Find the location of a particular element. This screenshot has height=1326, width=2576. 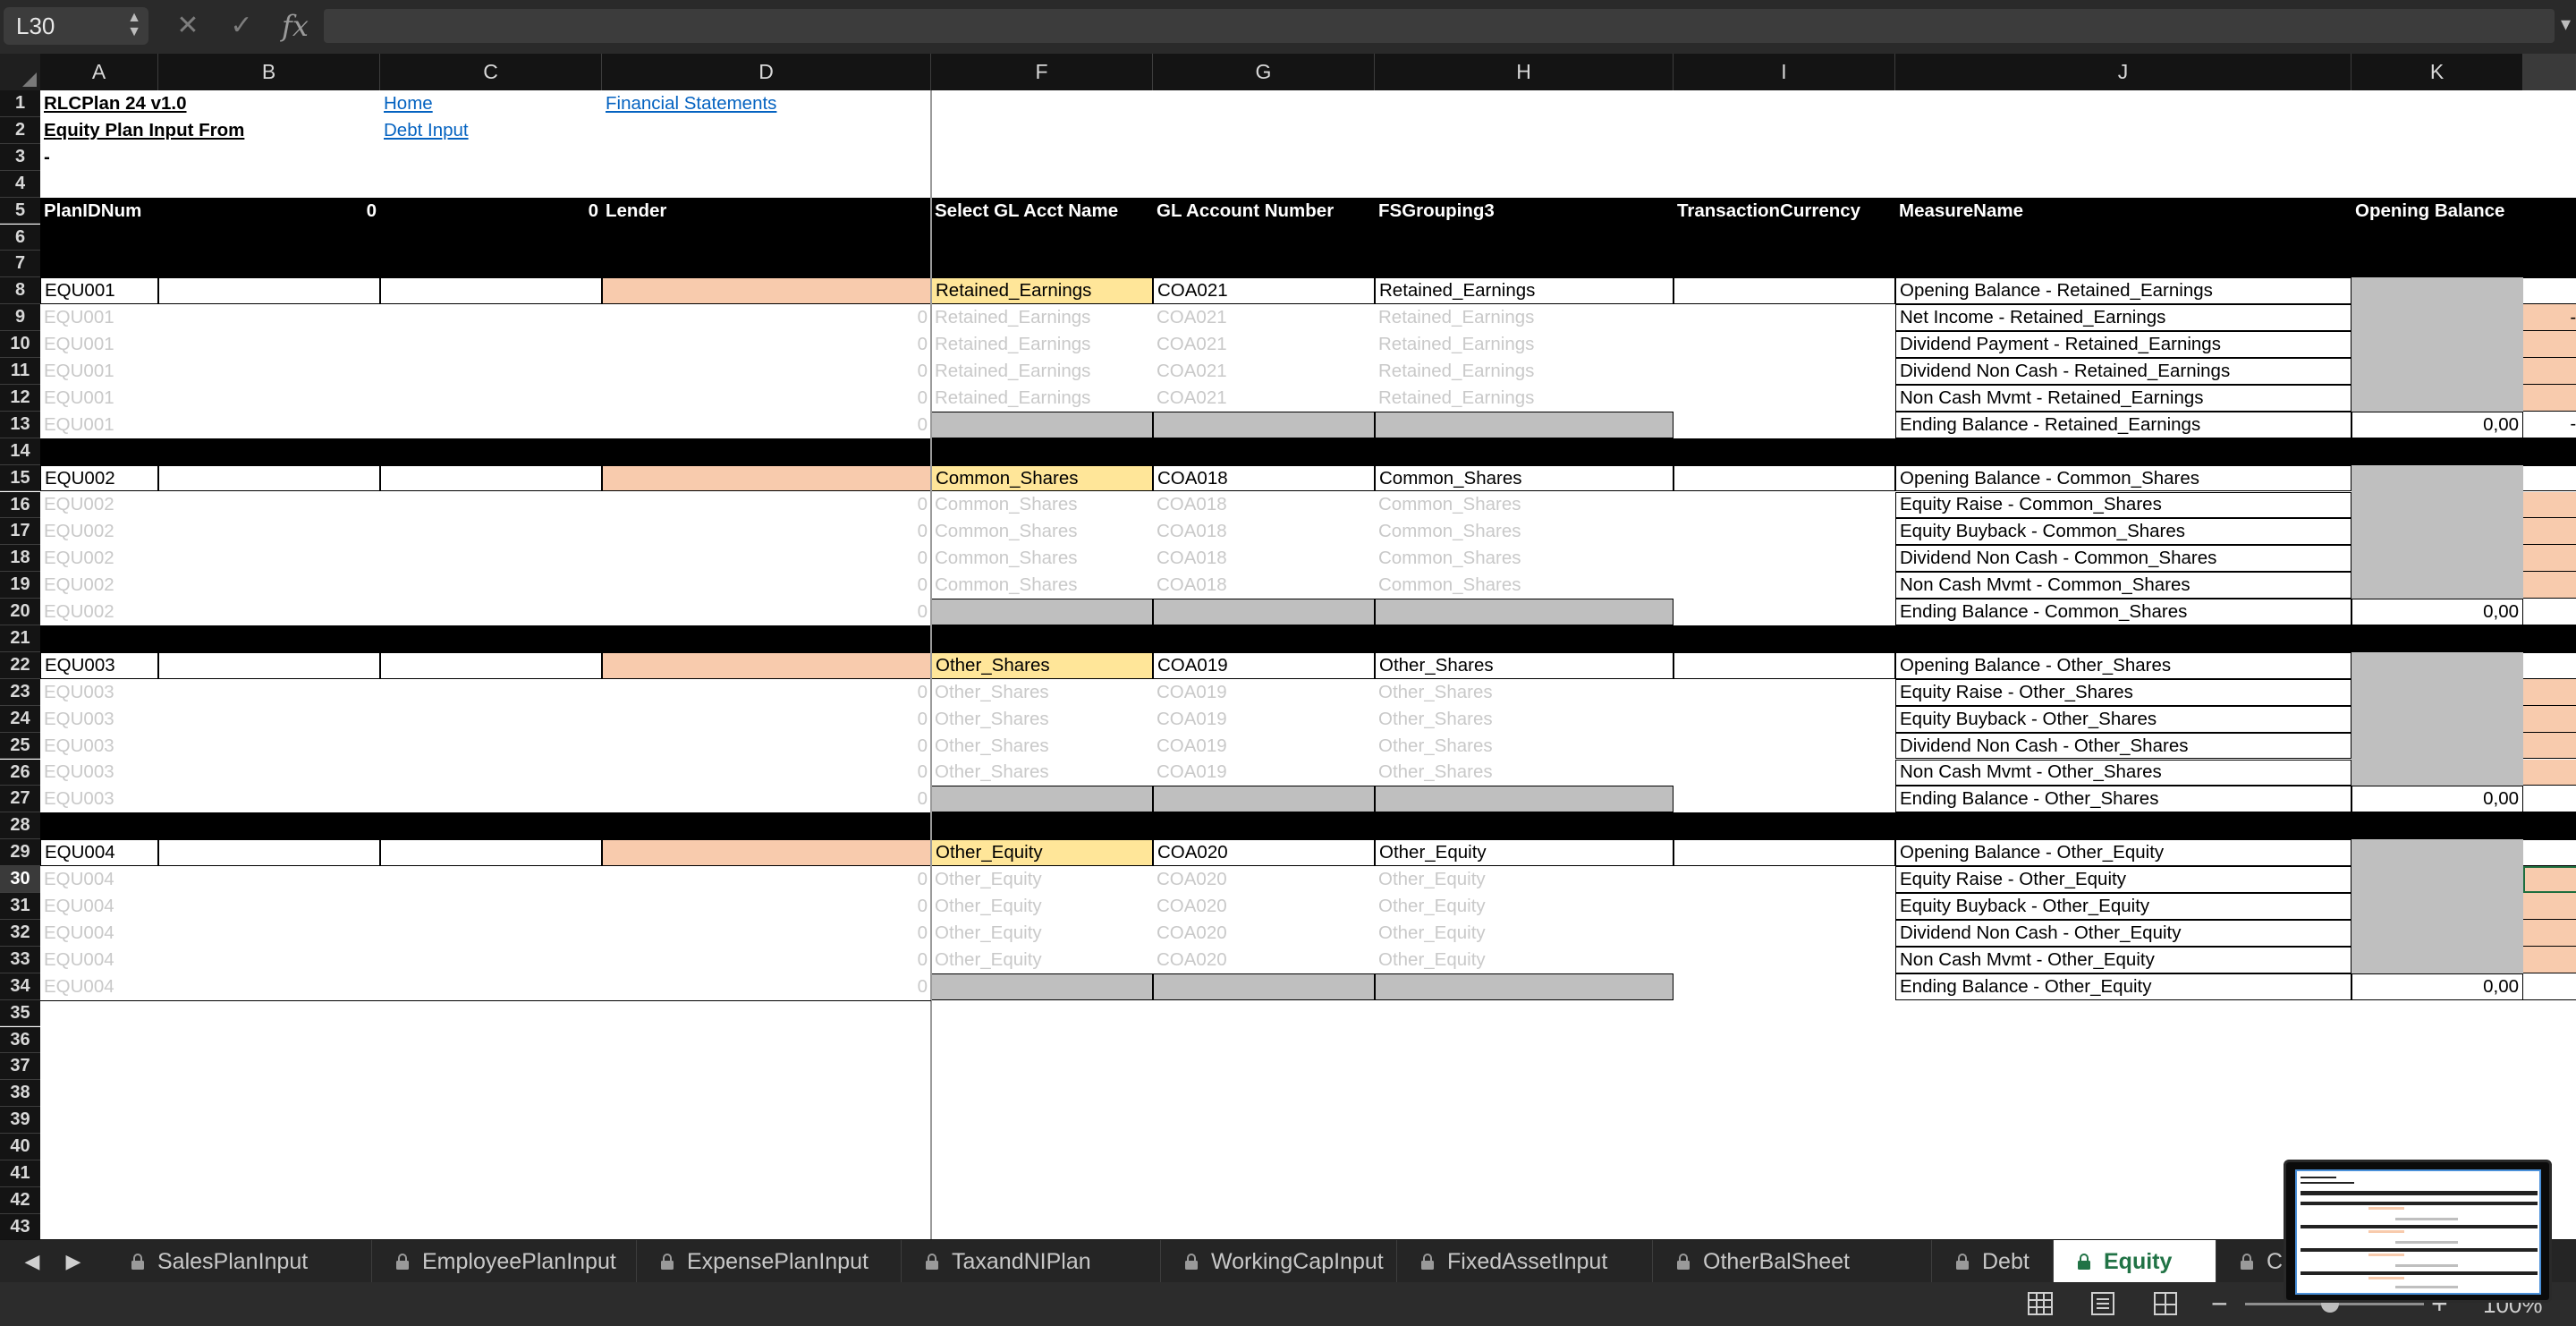

row-header: 34 is located at coordinates (20, 986).